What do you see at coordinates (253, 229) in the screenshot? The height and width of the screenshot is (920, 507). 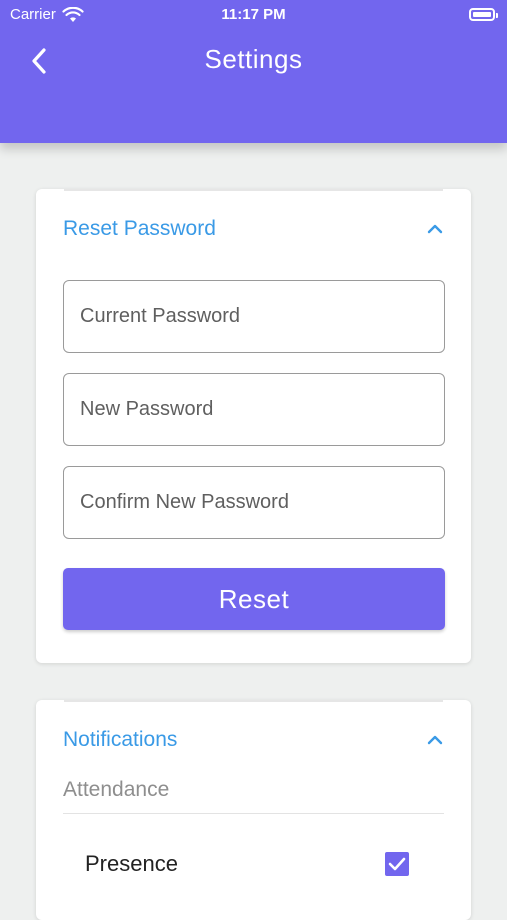 I see `reset-password-header: Reset Password` at bounding box center [253, 229].